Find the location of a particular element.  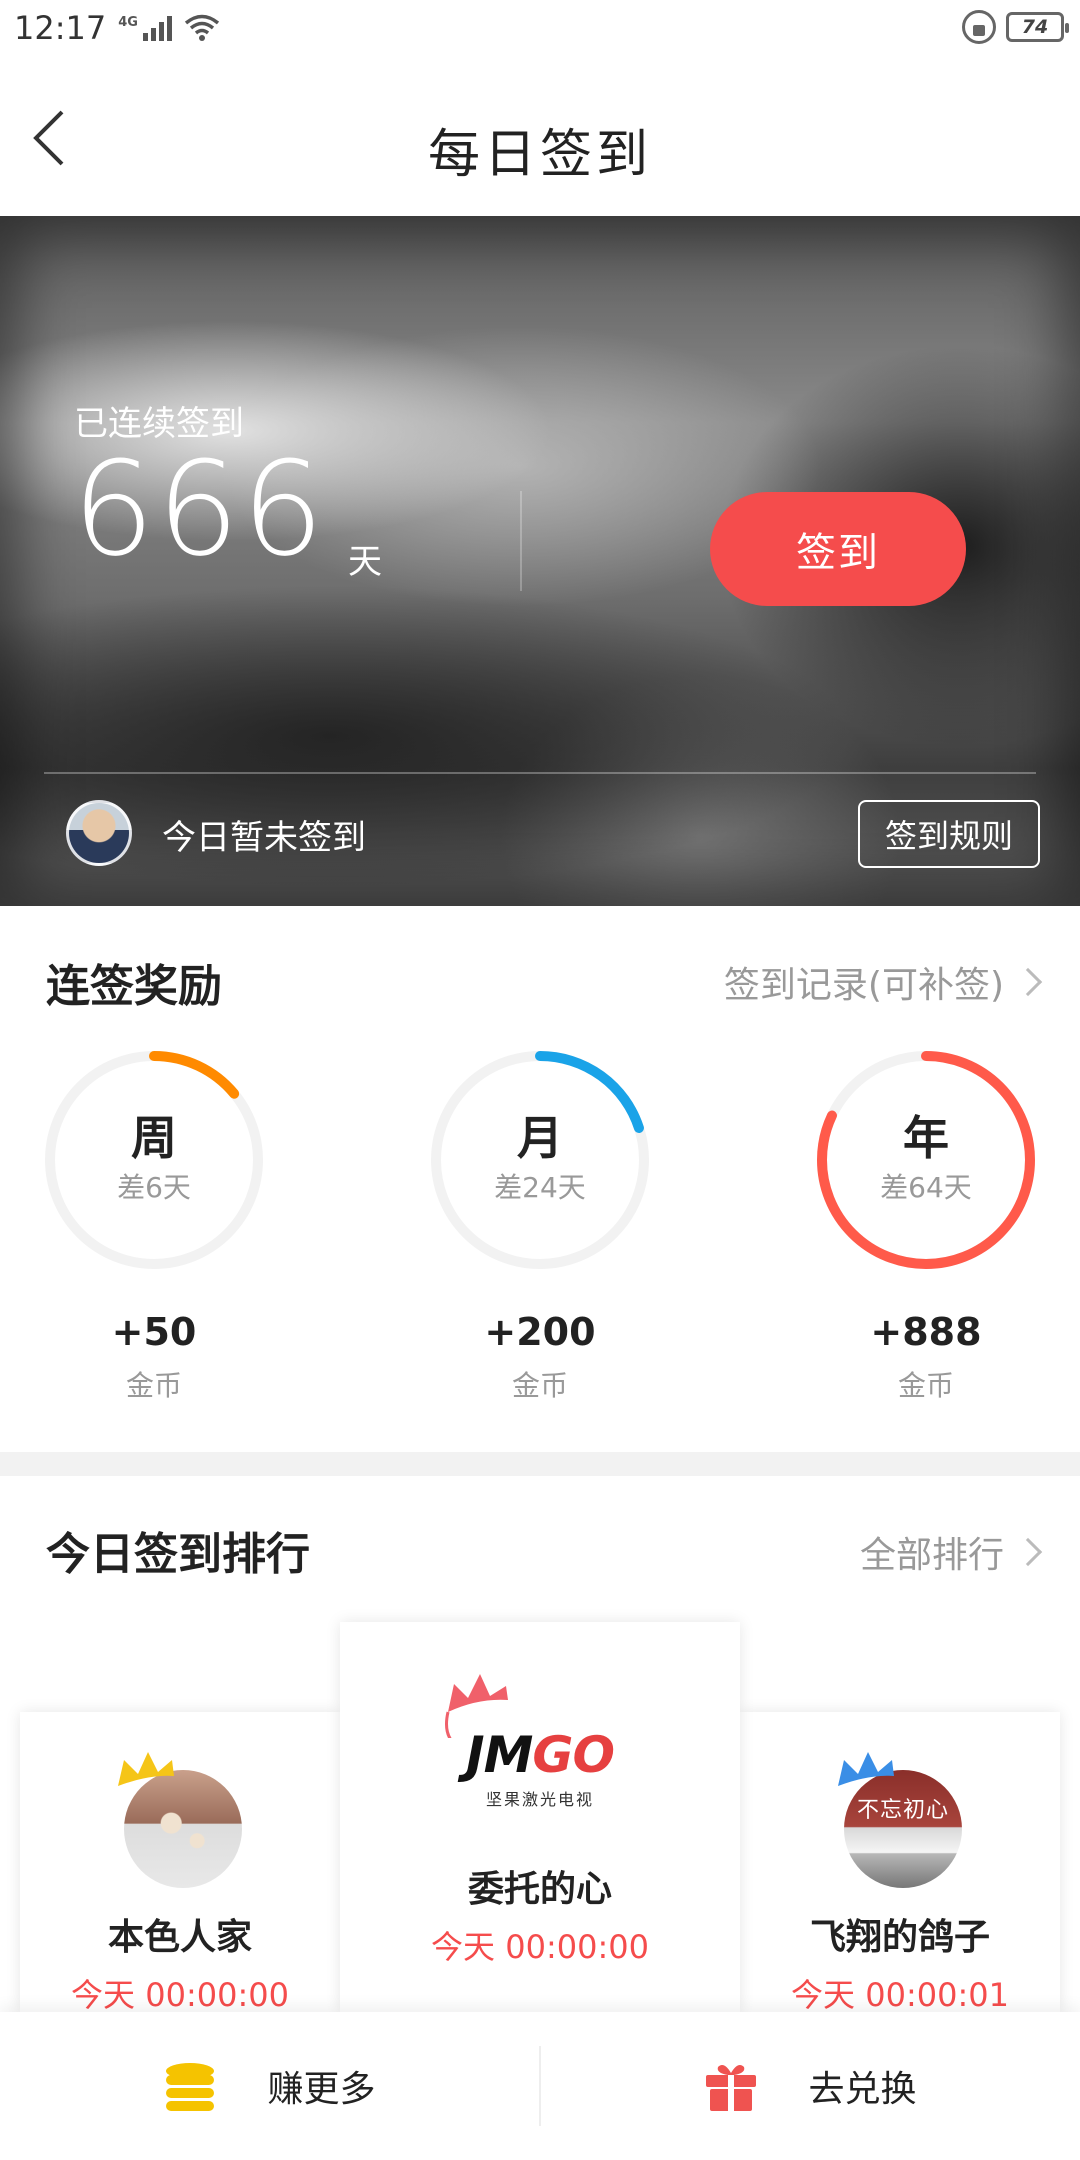

checkin-records-label: 签到记录(可补签) is located at coordinates (863, 985).